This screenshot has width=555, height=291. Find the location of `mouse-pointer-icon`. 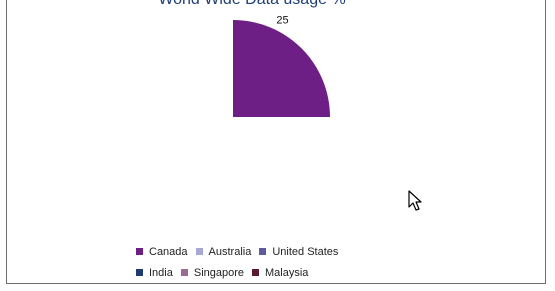

mouse-pointer-icon is located at coordinates (415, 200).